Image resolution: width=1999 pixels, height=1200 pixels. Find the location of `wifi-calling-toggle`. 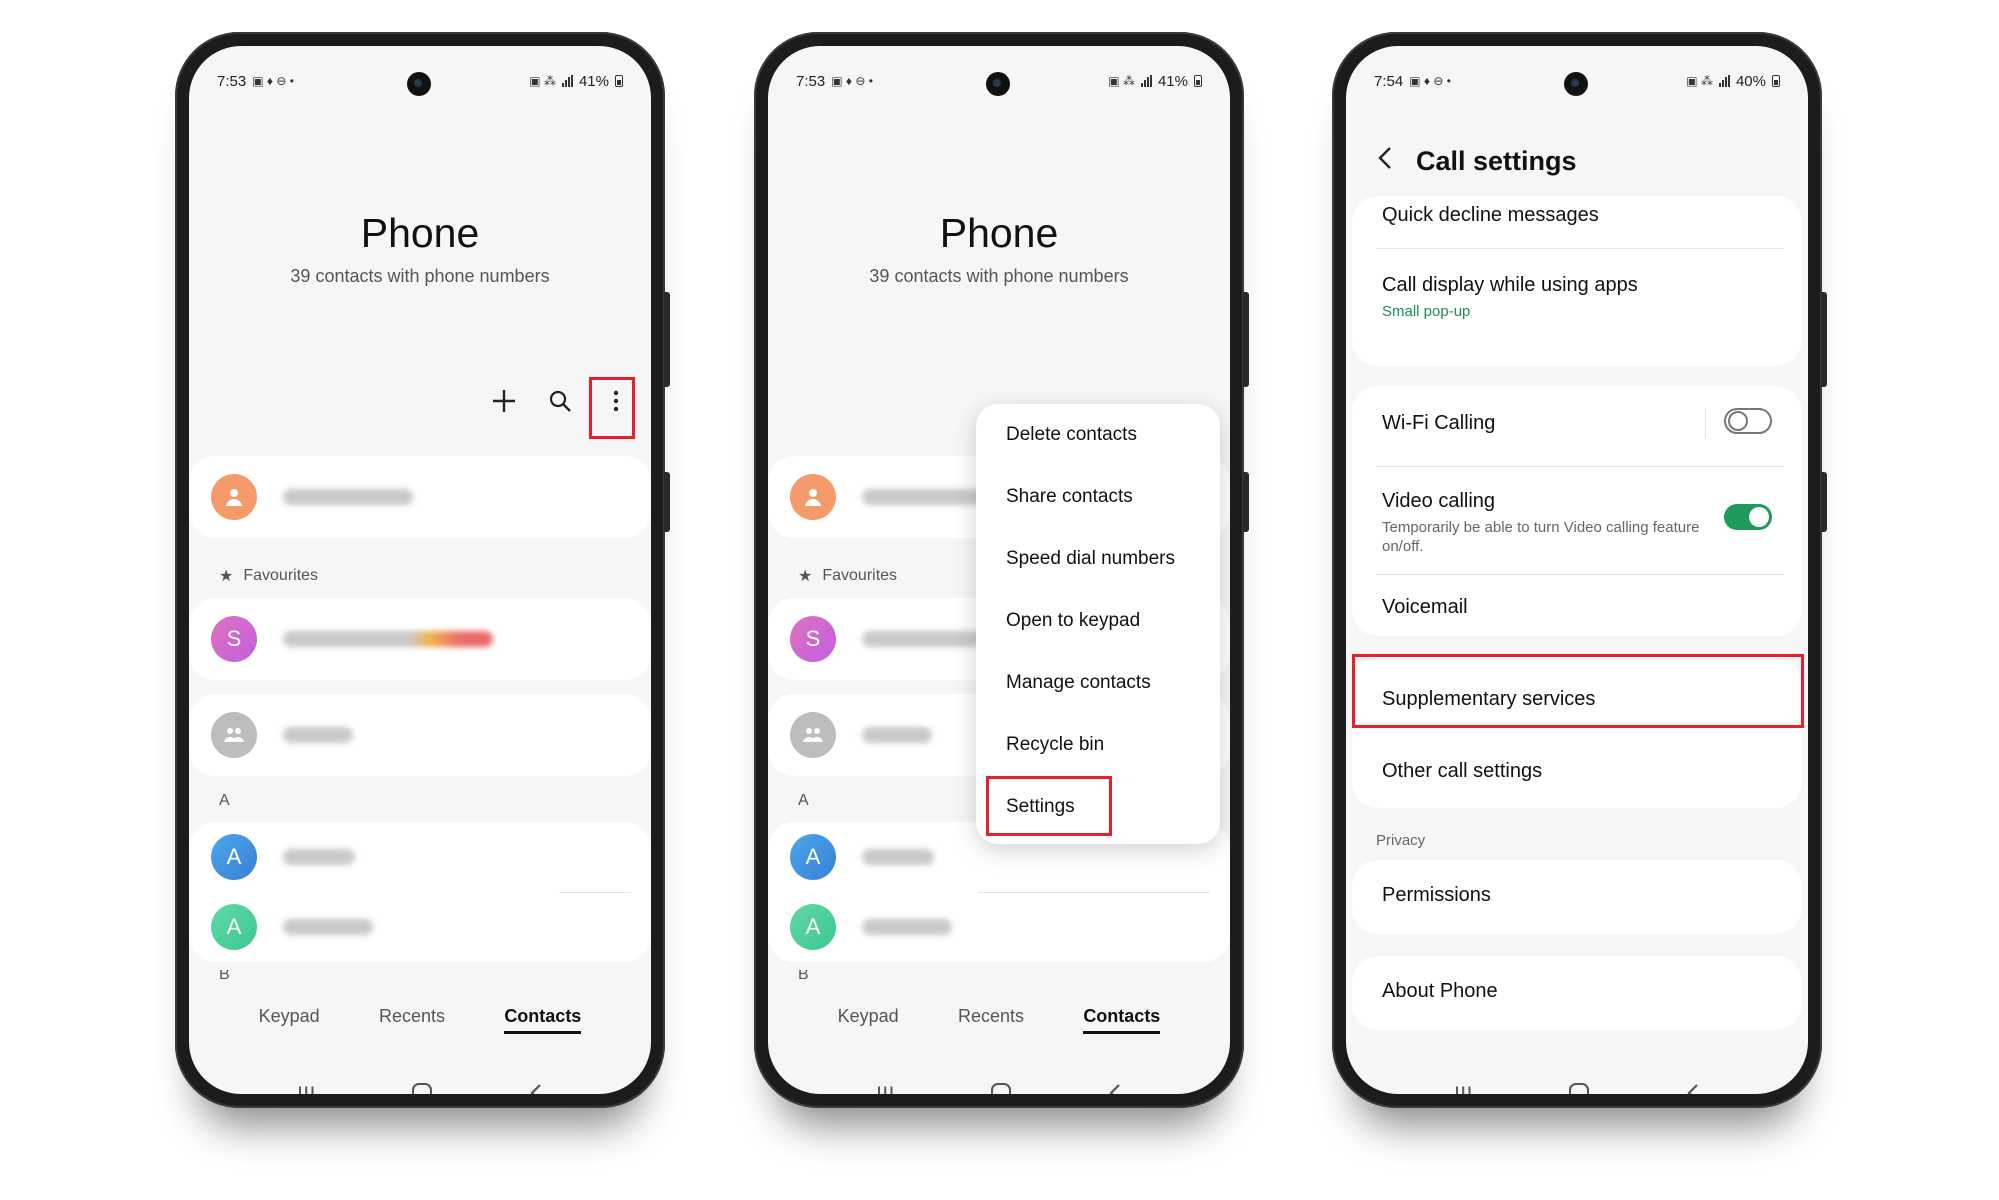

wifi-calling-toggle is located at coordinates (1748, 421).